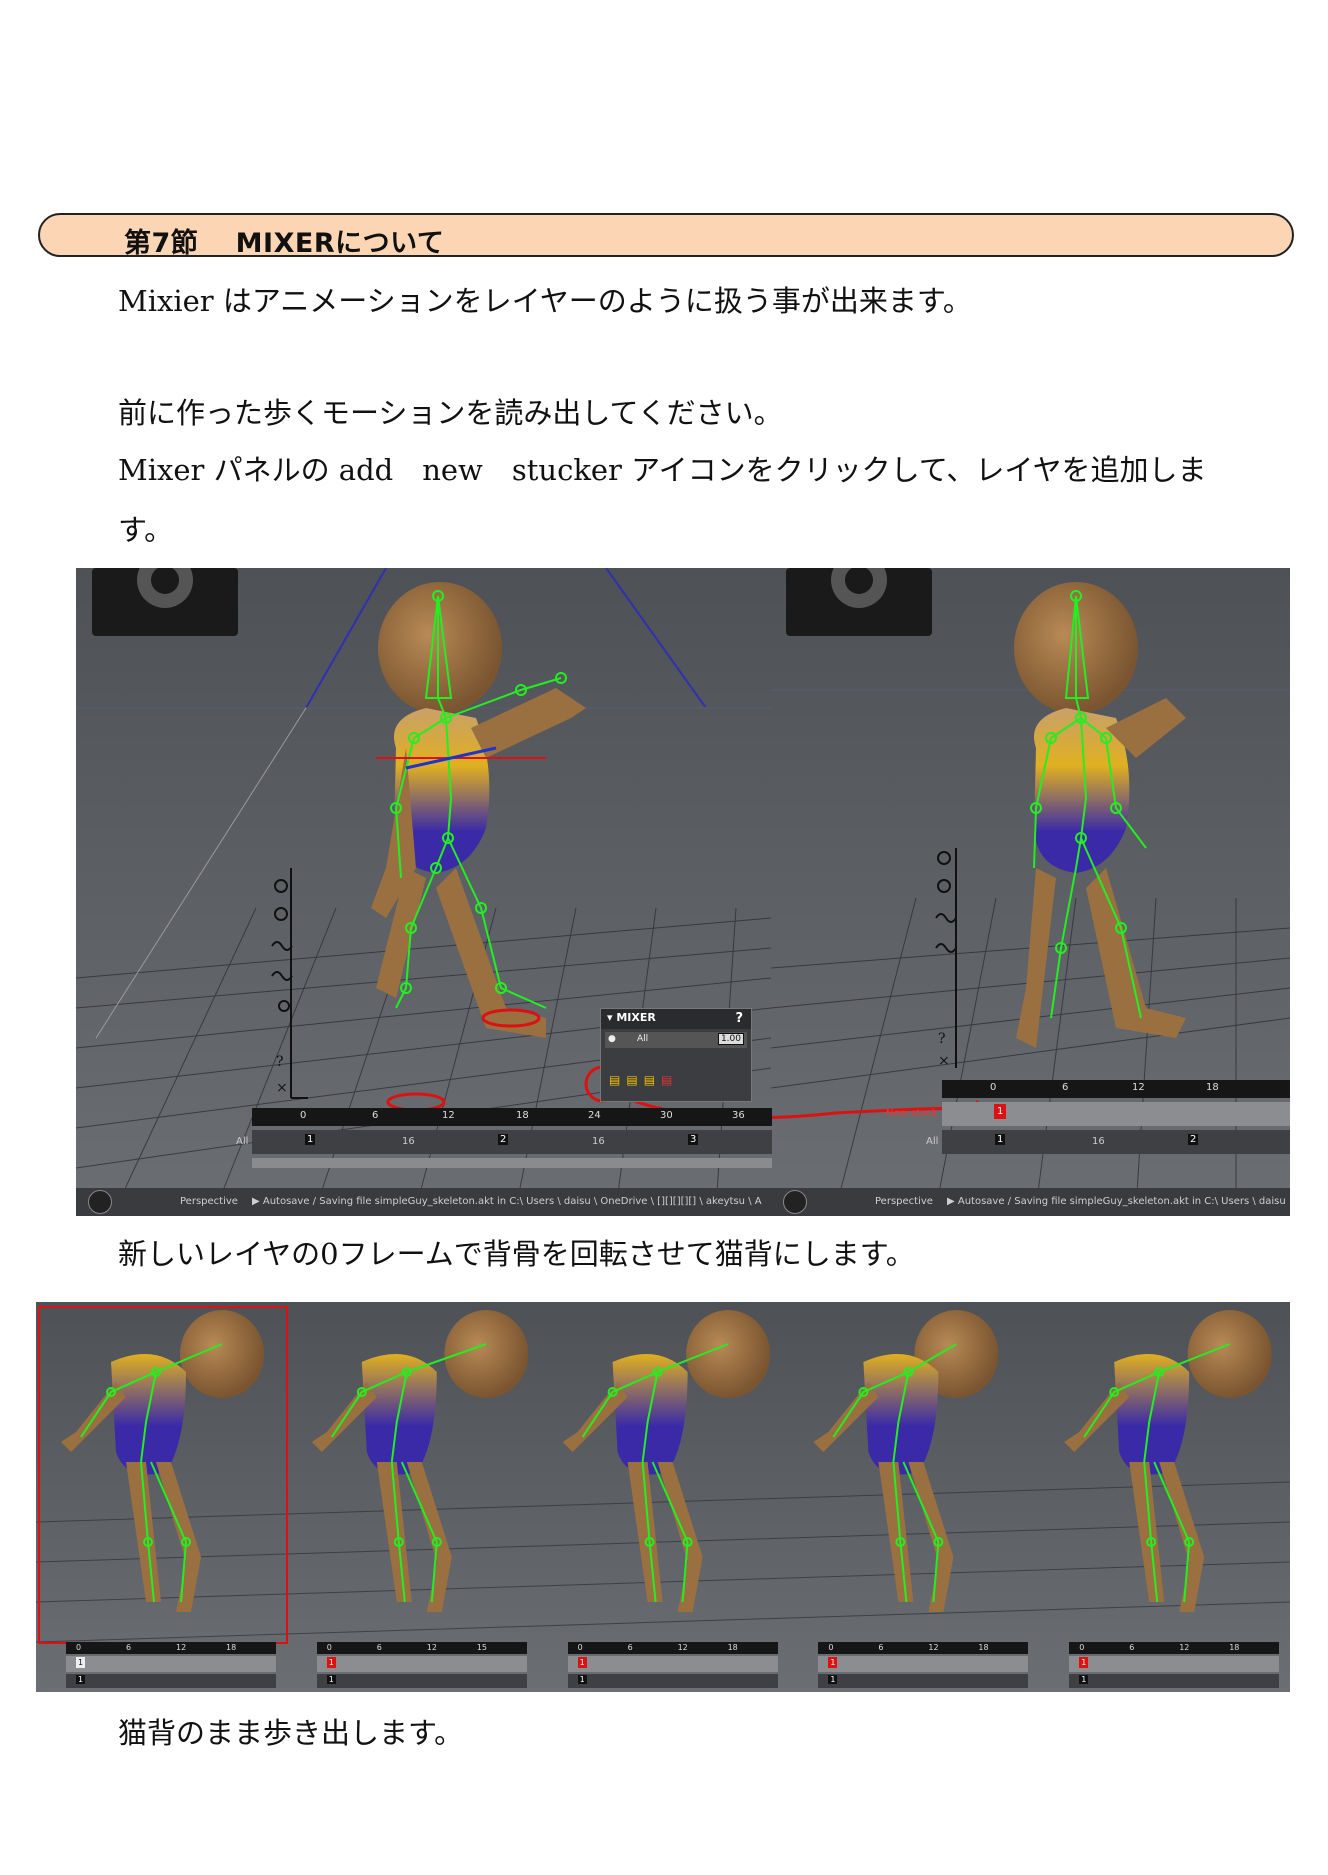  I want to click on timeline-left: 0 6 12 18 24 30 36 All 1 16 2 16 3, so click(504, 1139).